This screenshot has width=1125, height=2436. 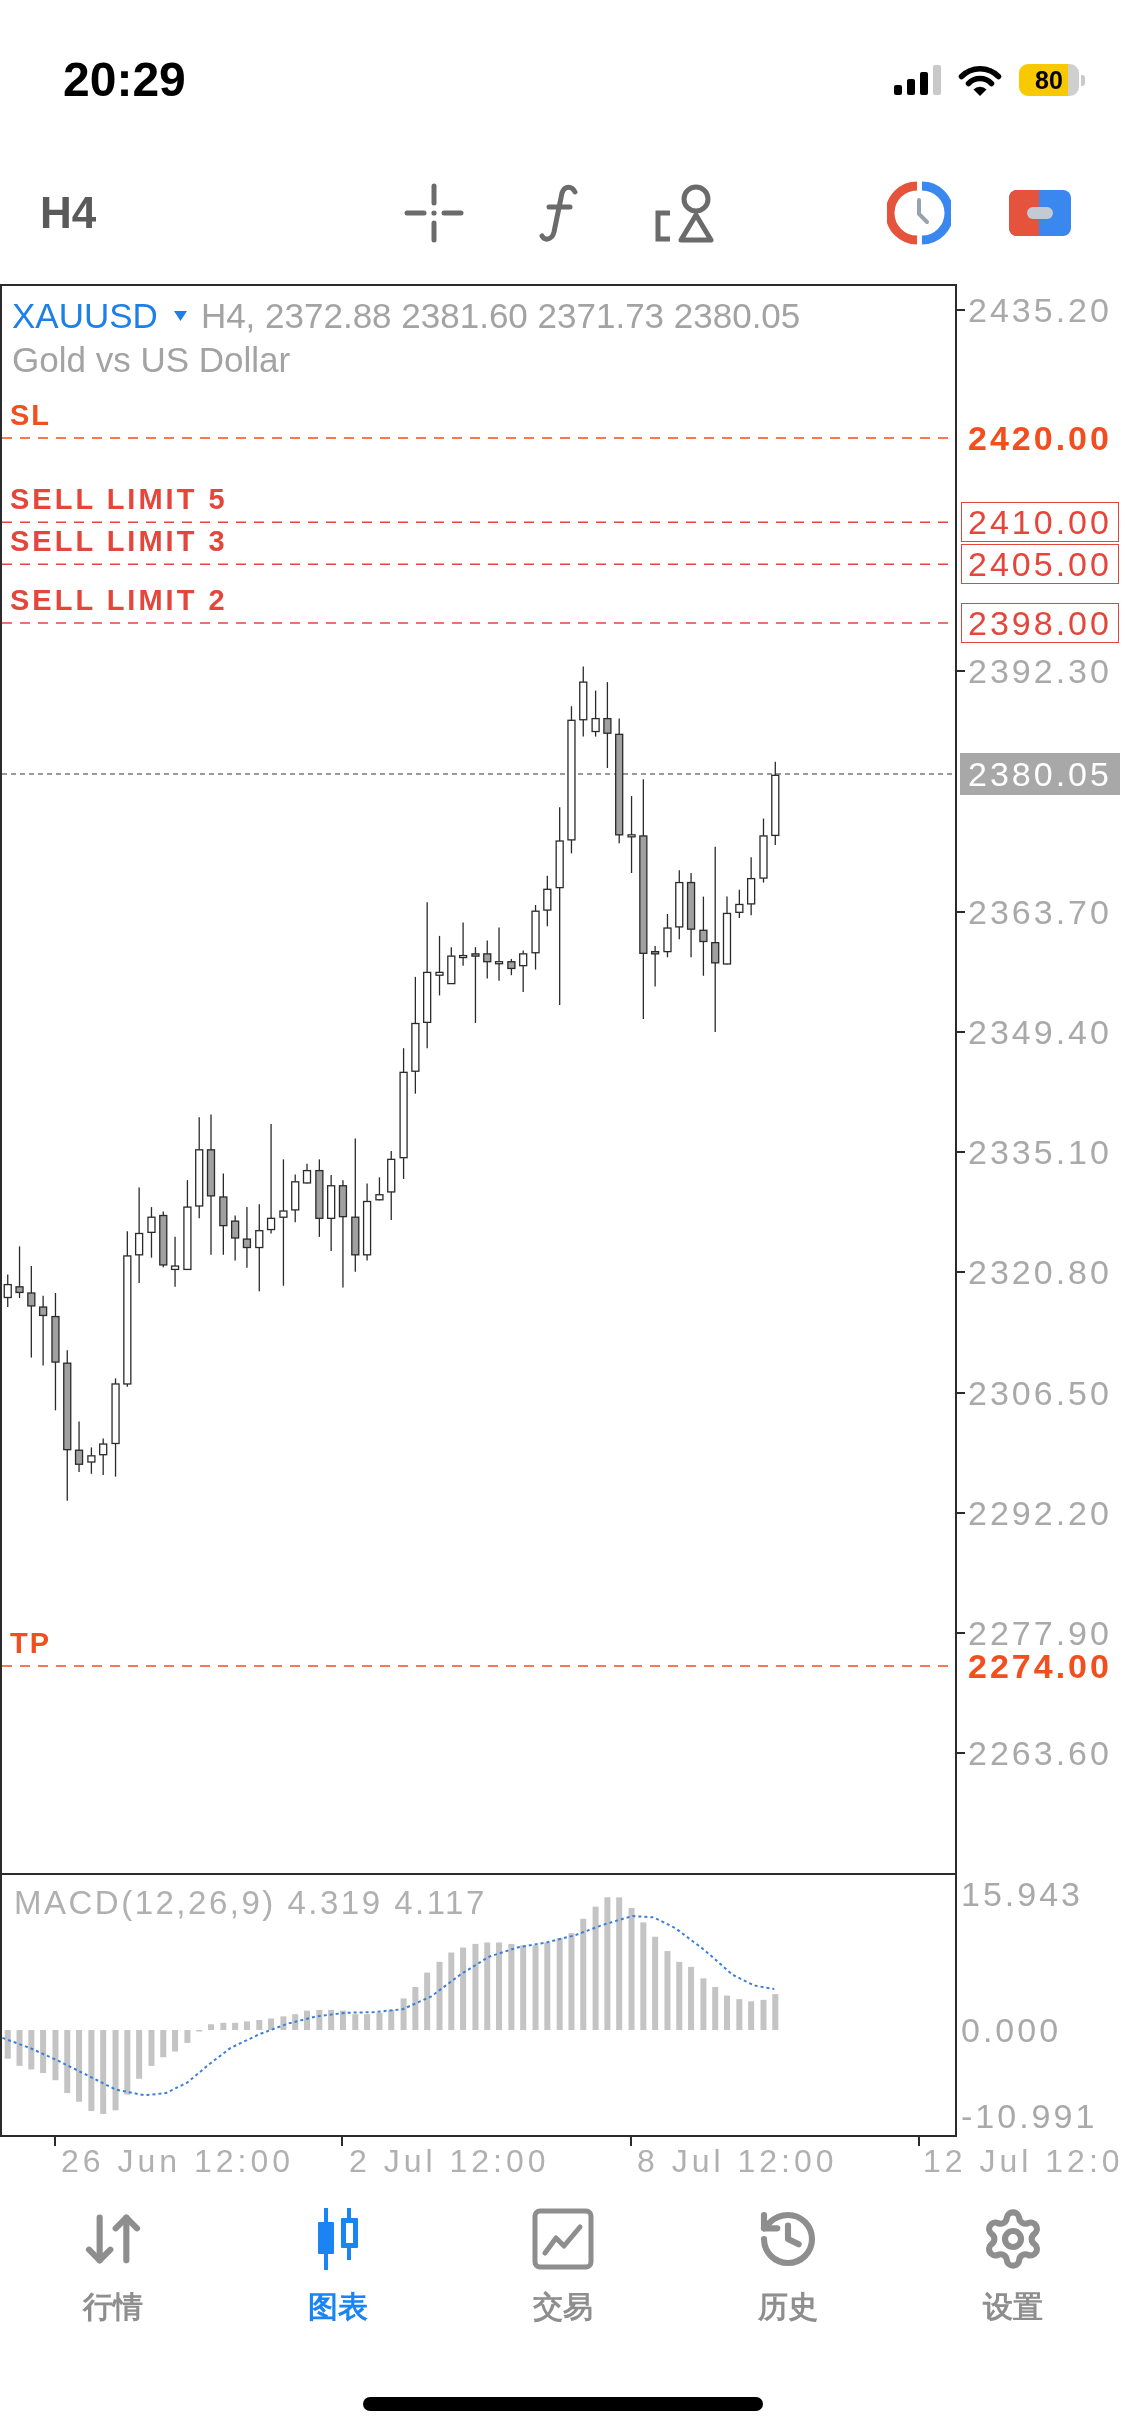 What do you see at coordinates (1040, 911) in the screenshot?
I see `price-axis-label: 2363.70` at bounding box center [1040, 911].